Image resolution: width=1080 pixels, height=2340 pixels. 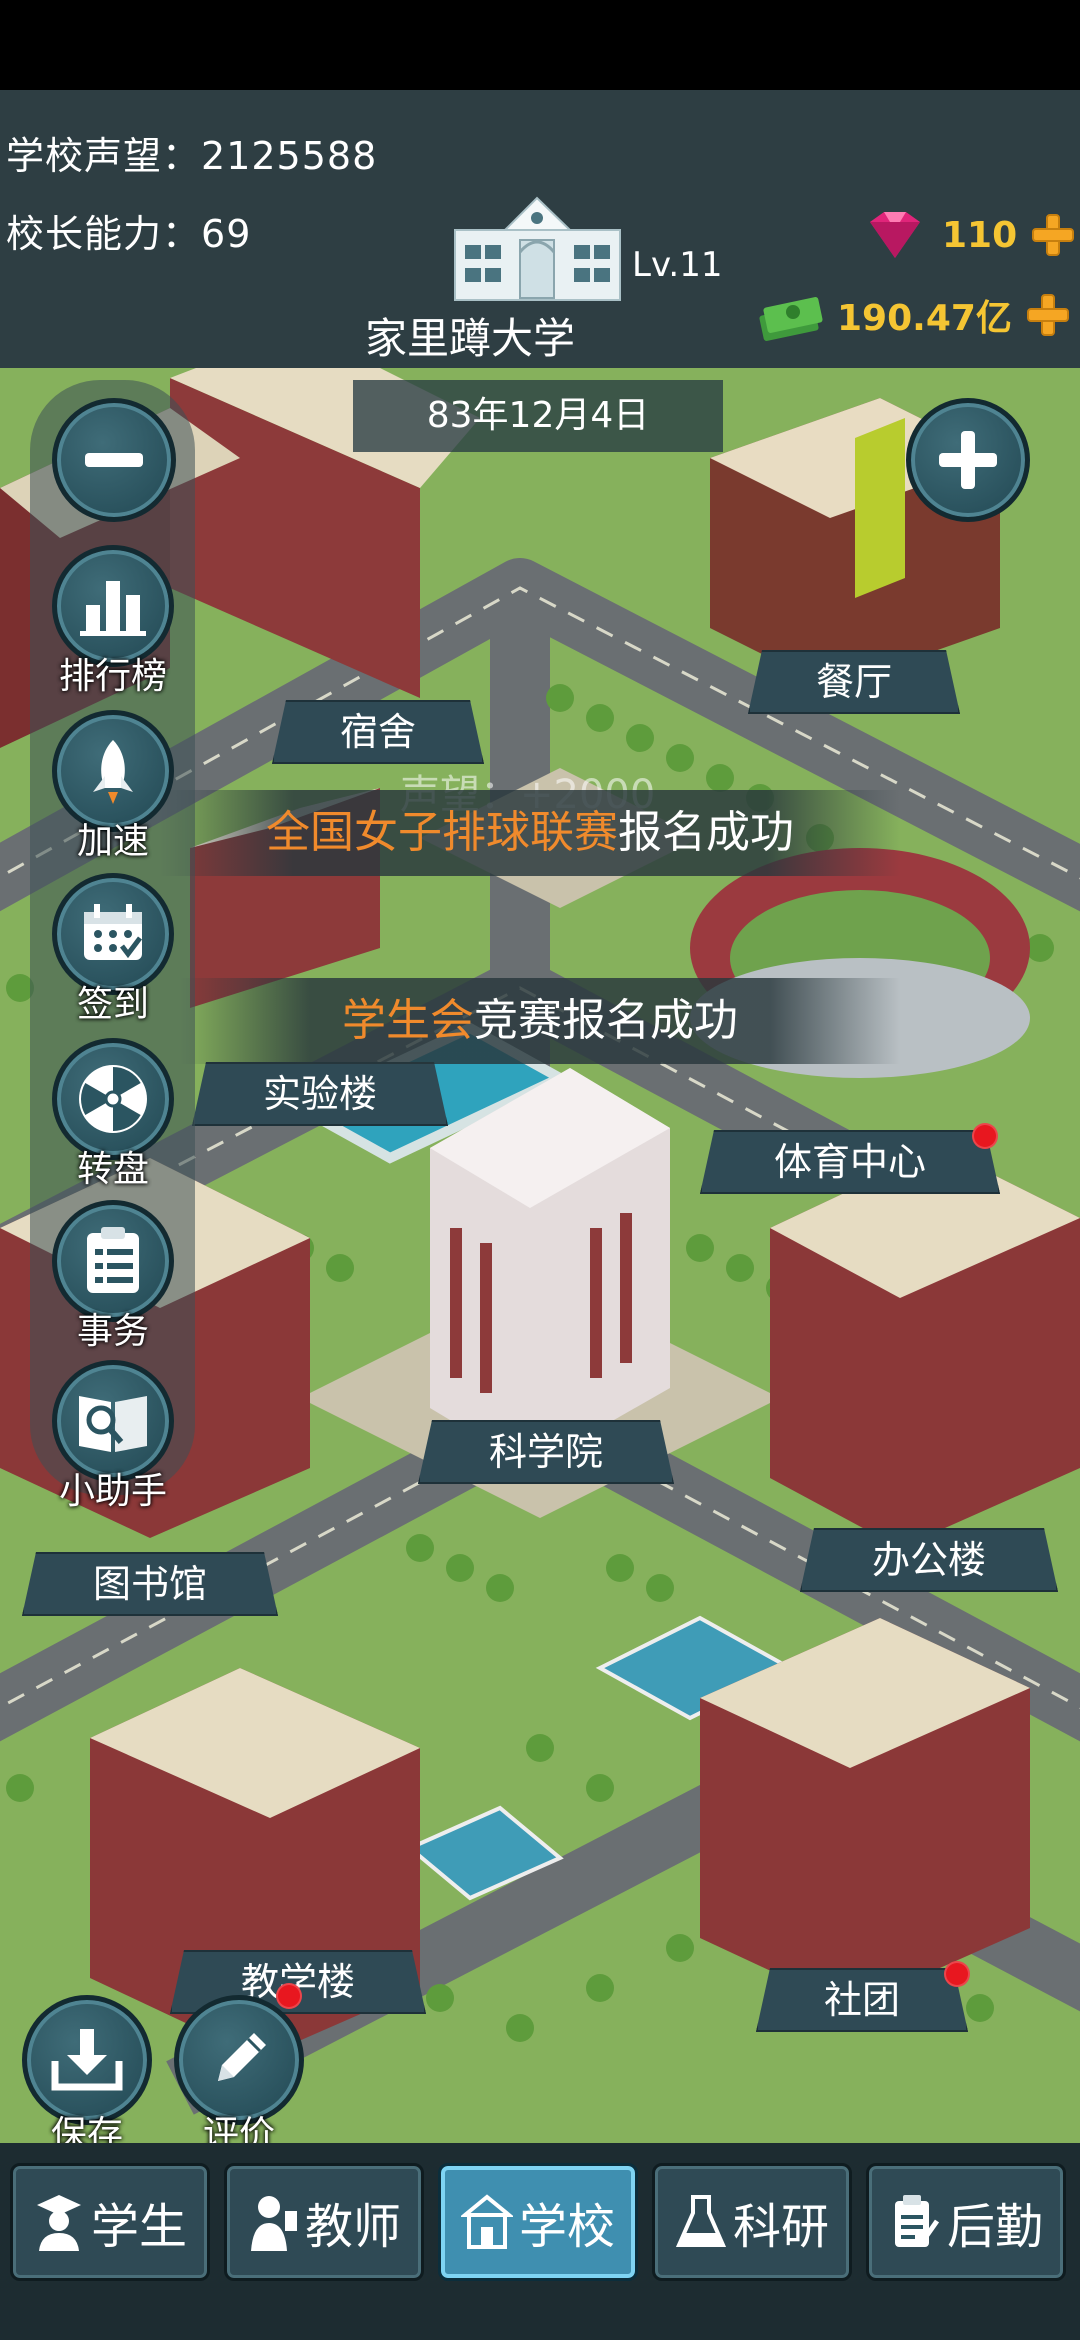 I want to click on clipboard-icon, so click(x=113, y=1260).